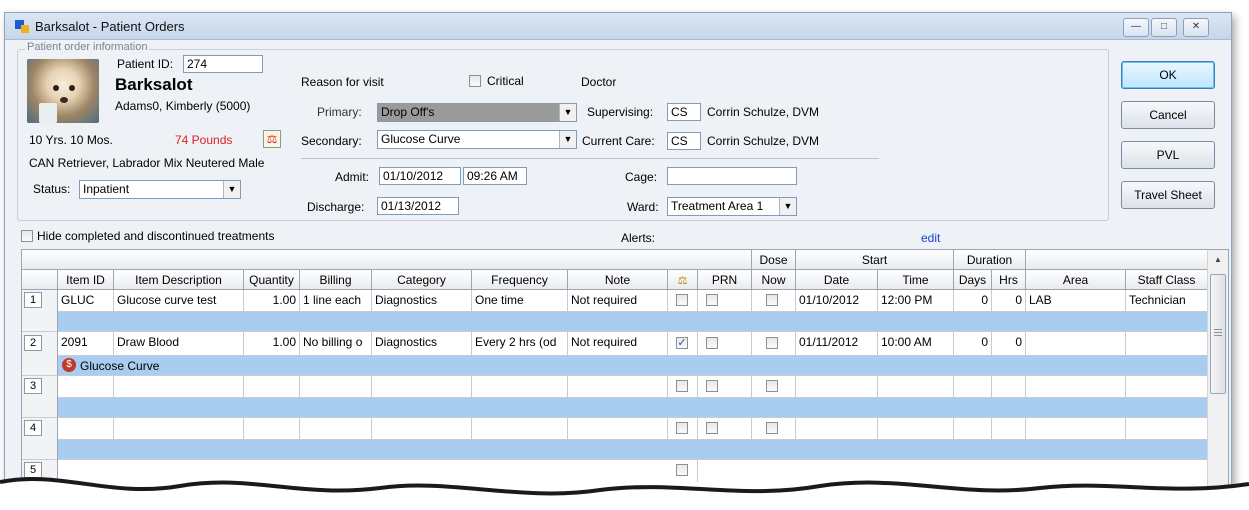 This screenshot has width=1249, height=510. I want to click on minimize-button: —, so click(1136, 27).